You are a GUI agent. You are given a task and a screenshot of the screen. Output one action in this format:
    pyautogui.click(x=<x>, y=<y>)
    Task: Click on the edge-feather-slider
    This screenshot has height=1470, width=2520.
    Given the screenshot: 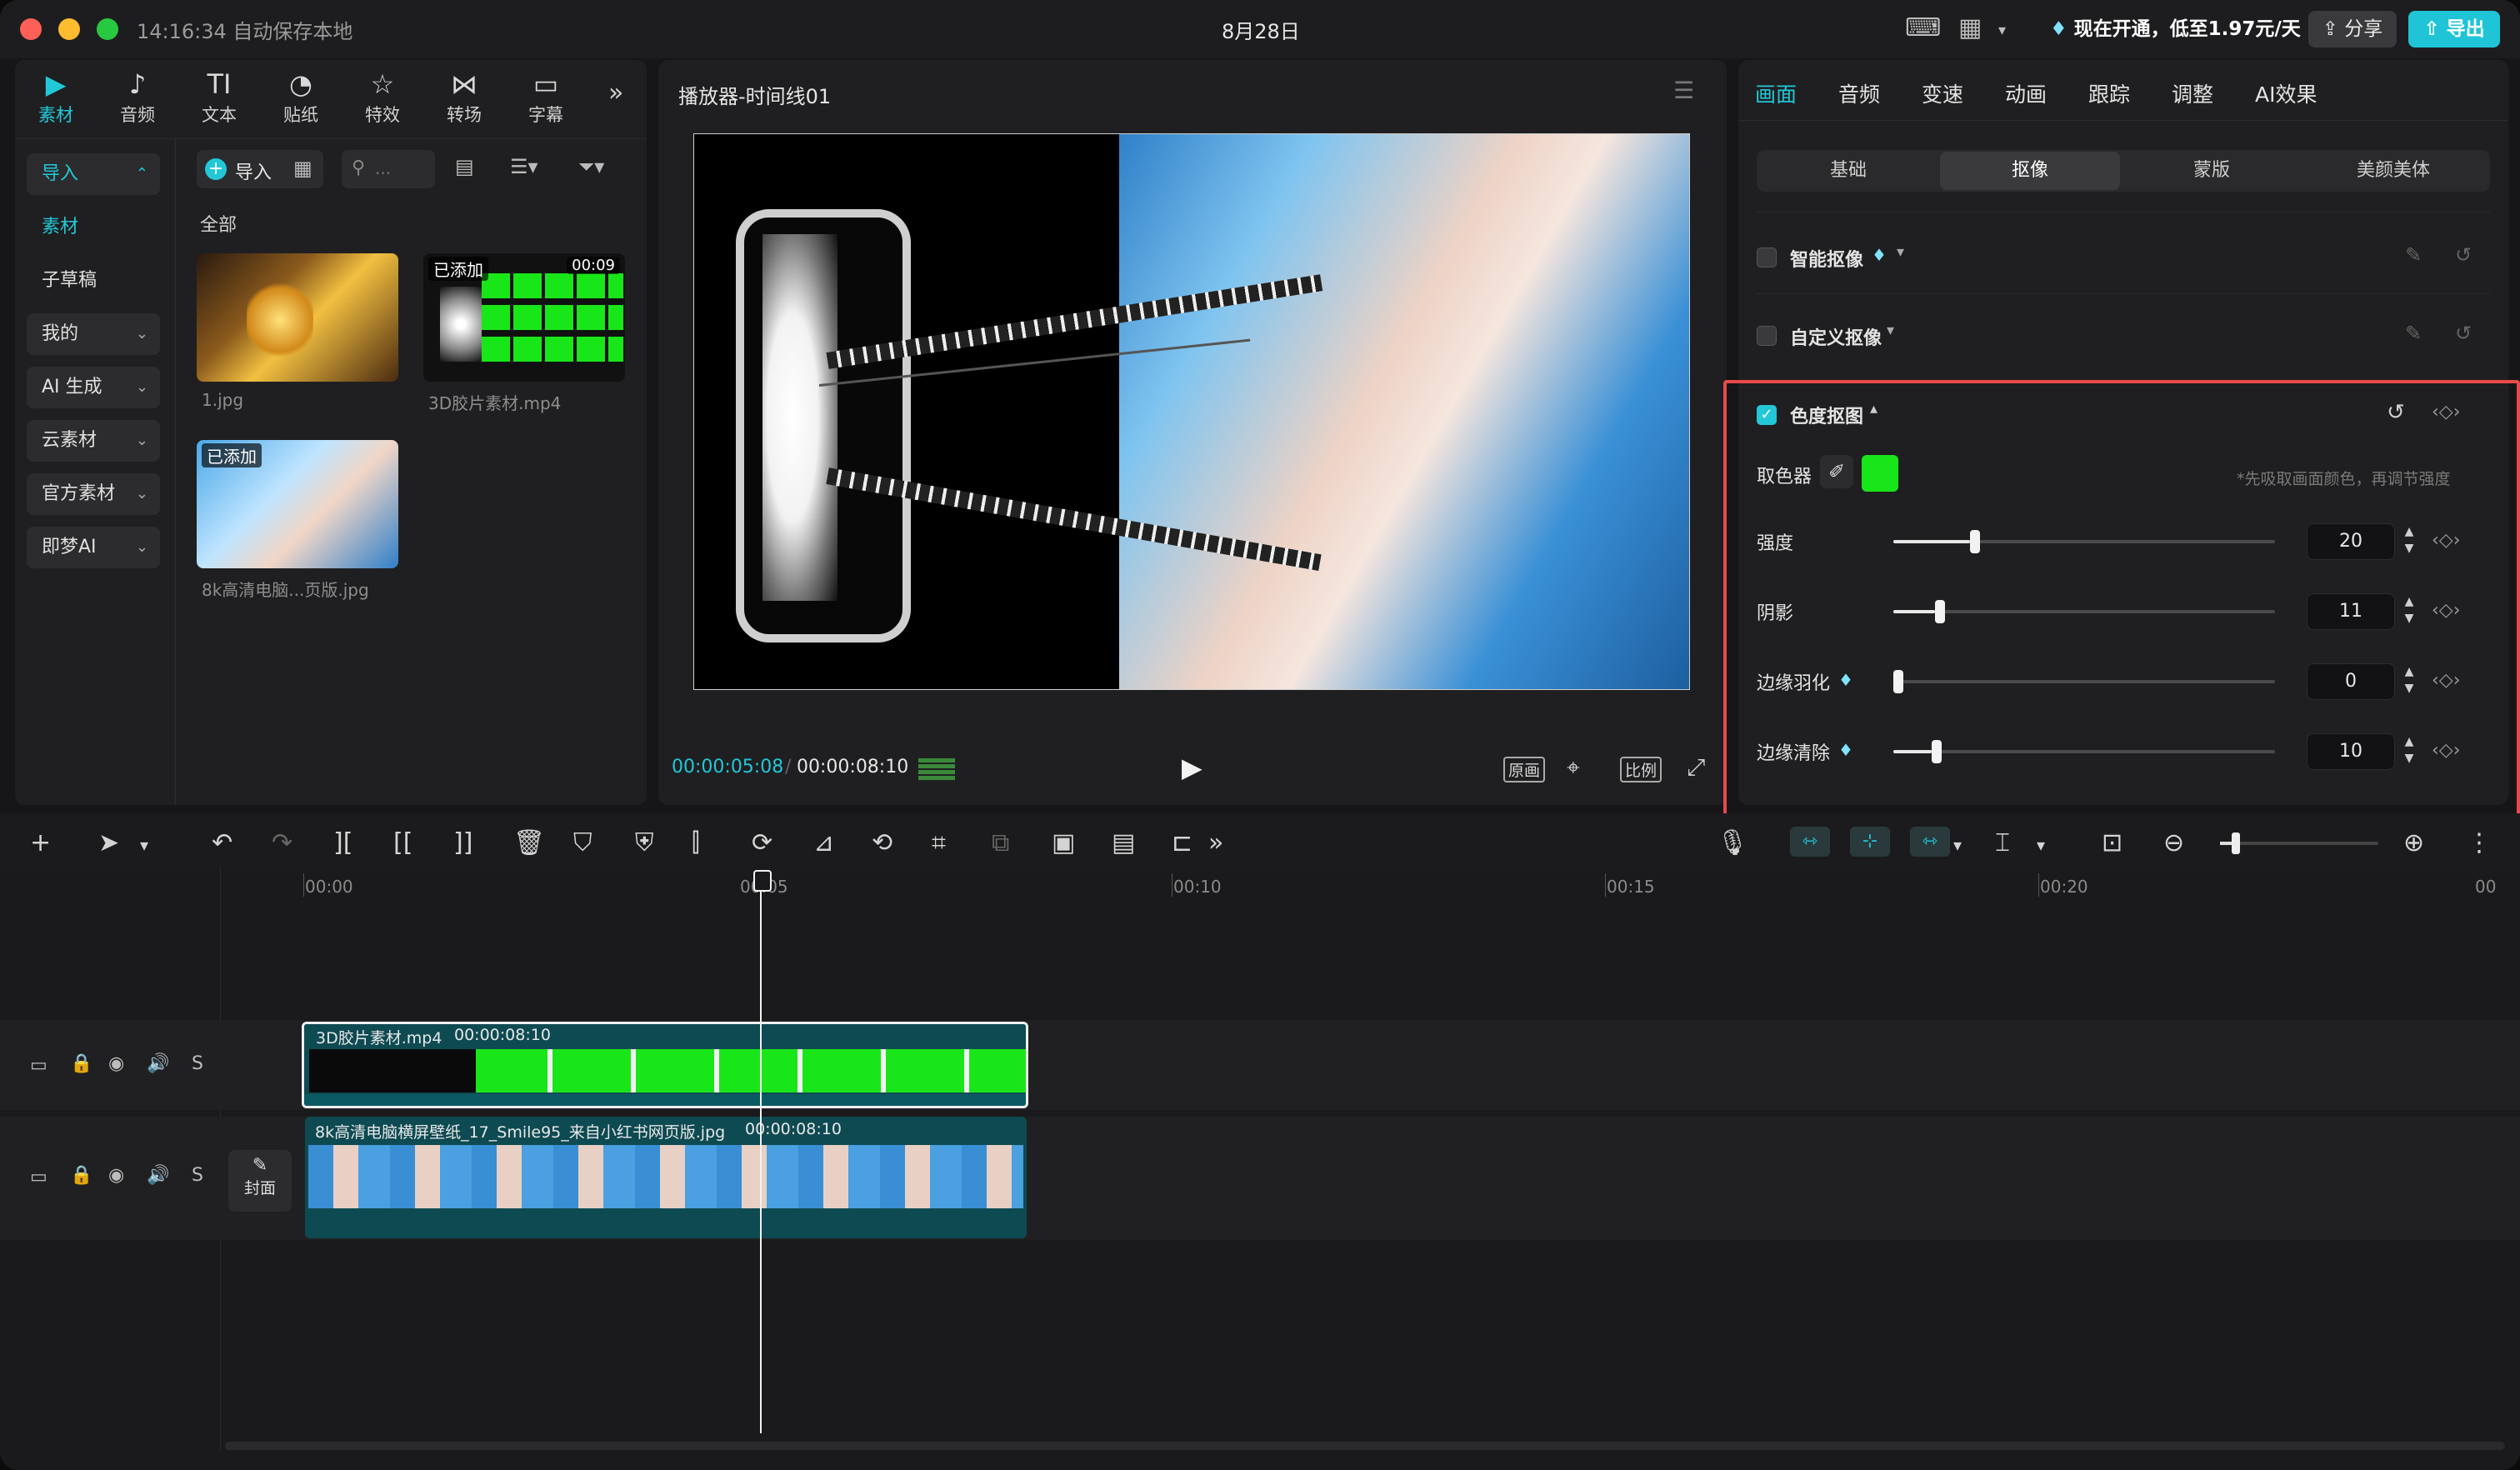 What is the action you would take?
    pyautogui.click(x=2084, y=681)
    